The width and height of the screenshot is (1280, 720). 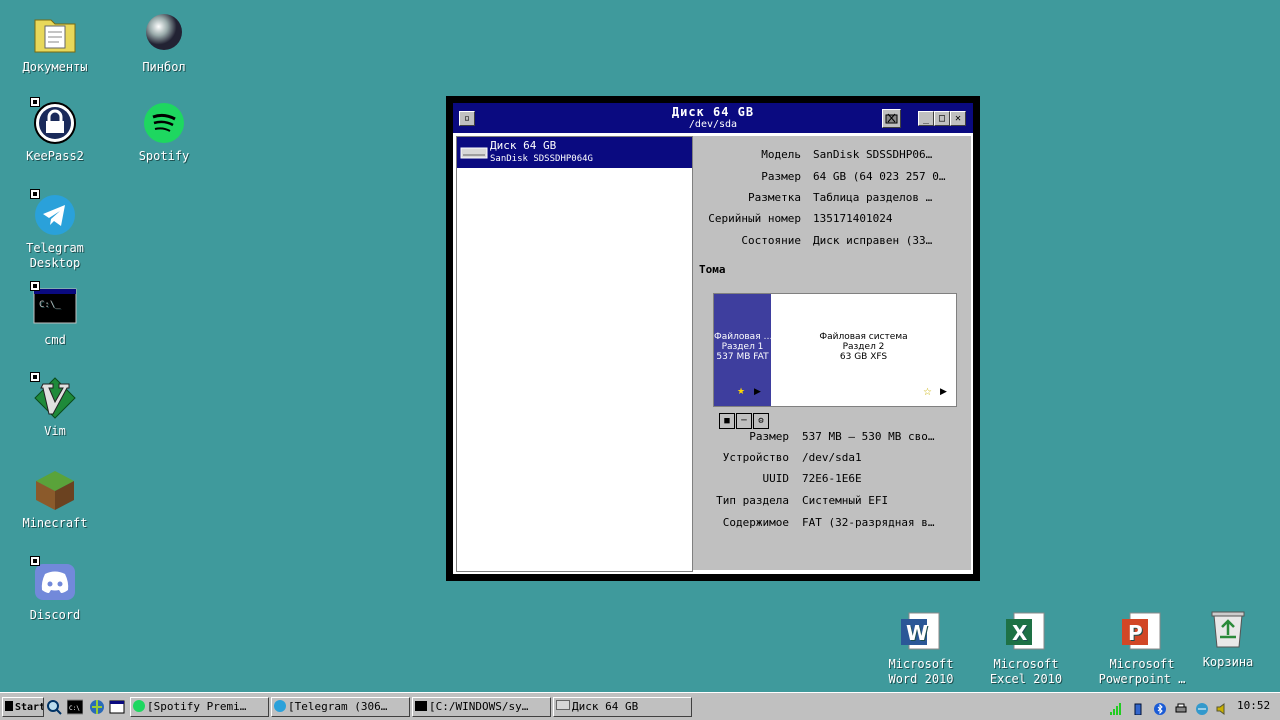 What do you see at coordinates (1135, 633) in the screenshot?
I see `svg-text: P` at bounding box center [1135, 633].